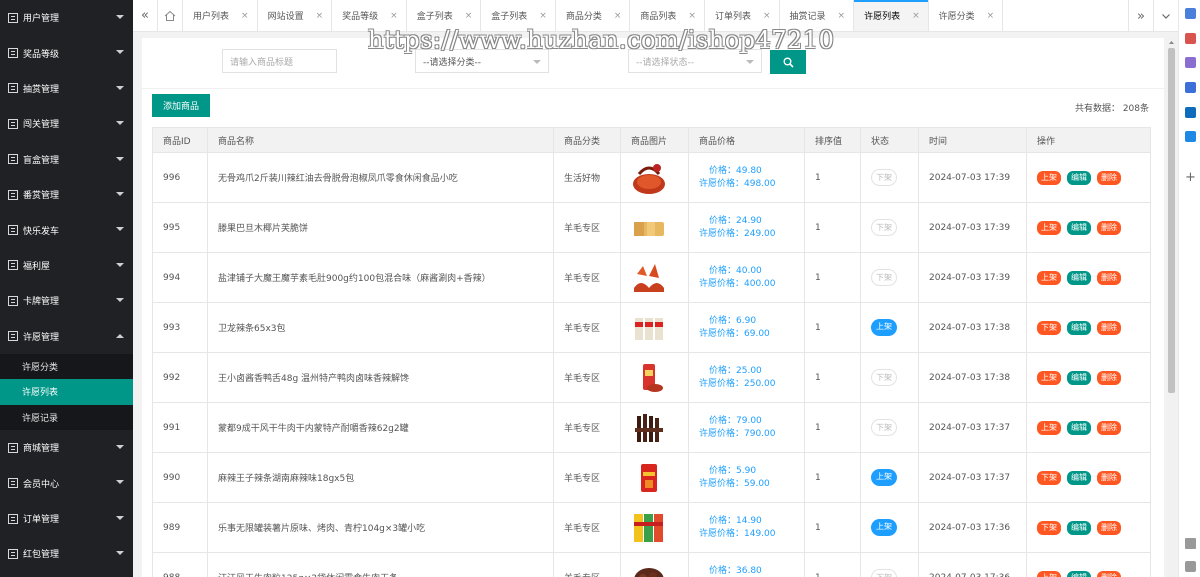 This screenshot has width=1200, height=577. I want to click on actions-cell: 上架 编辑 删除, so click(1088, 377).